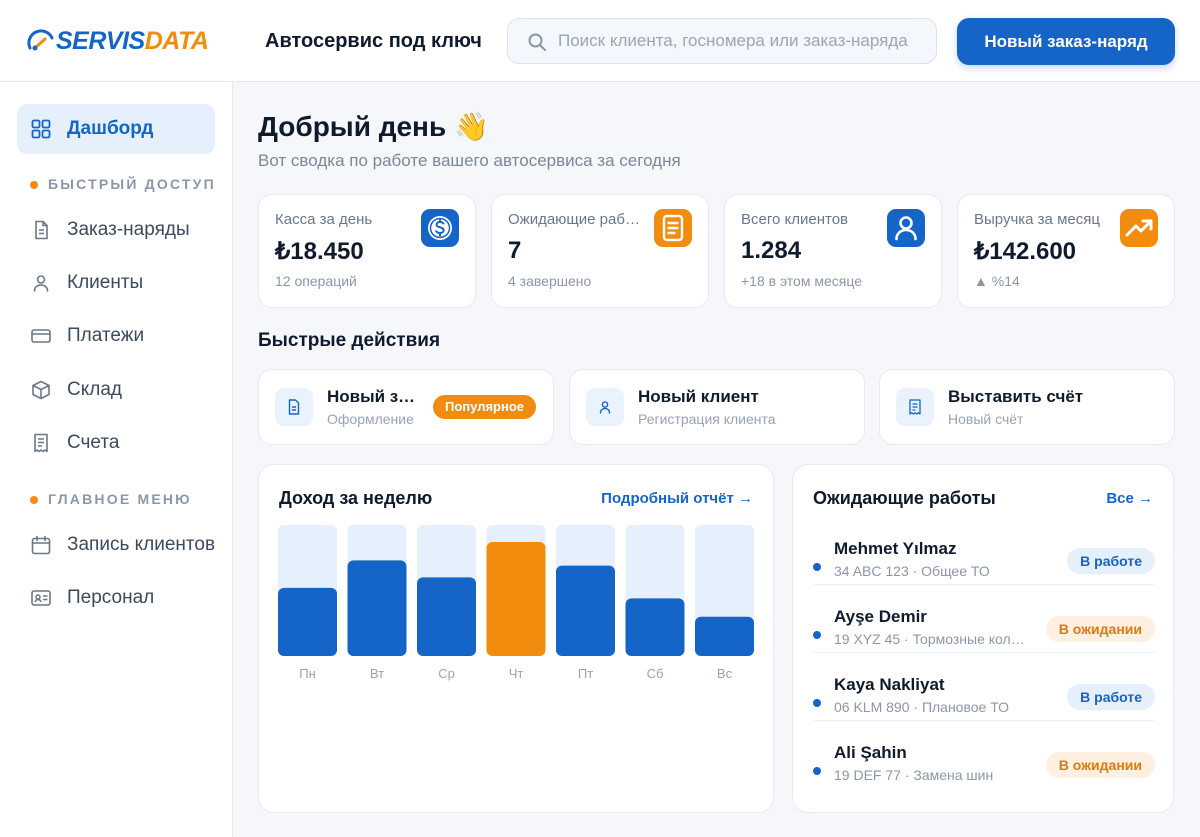 The width and height of the screenshot is (1200, 837). Describe the element at coordinates (373, 41) in the screenshot. I see `app-title: Автосервис под ключ` at that location.